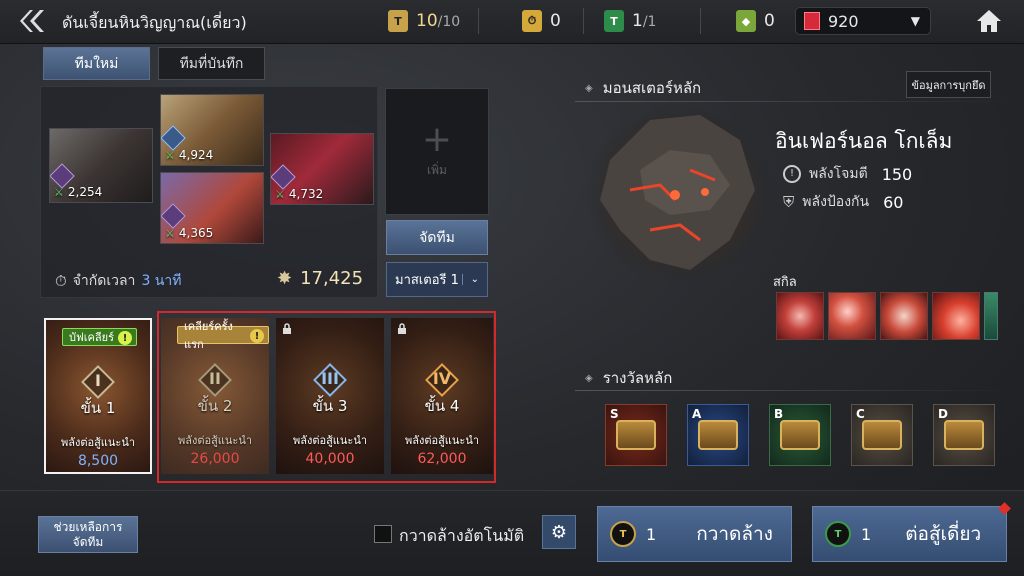  Describe the element at coordinates (326, 397) in the screenshot. I see `locked-stages-highlight` at that location.